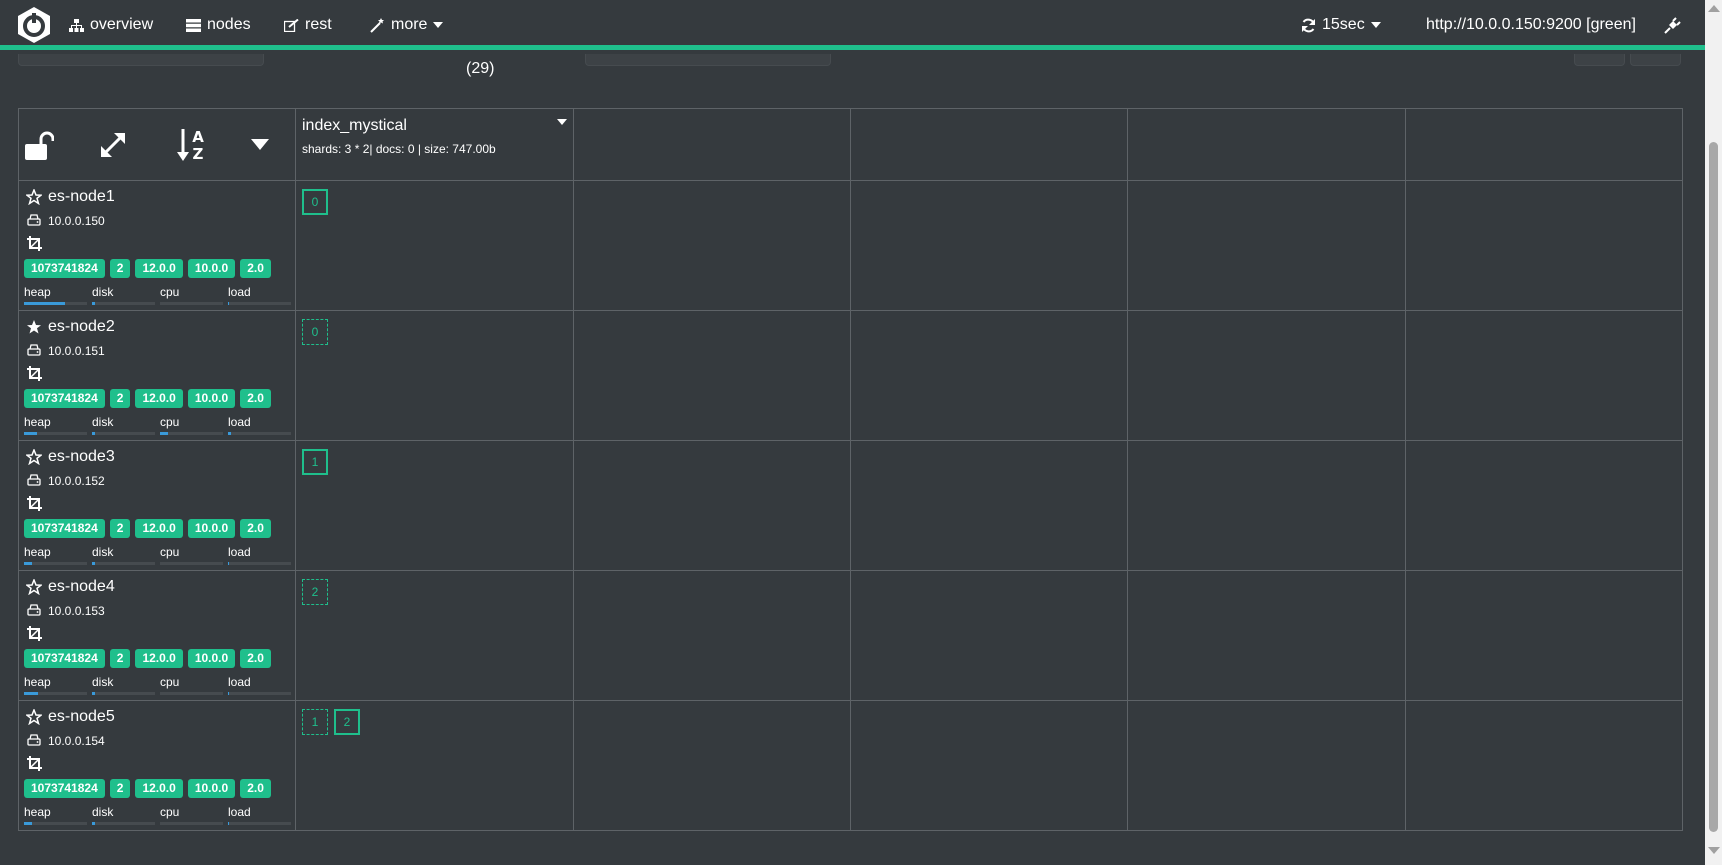  I want to click on vertical-scrollbar, so click(1713, 432).